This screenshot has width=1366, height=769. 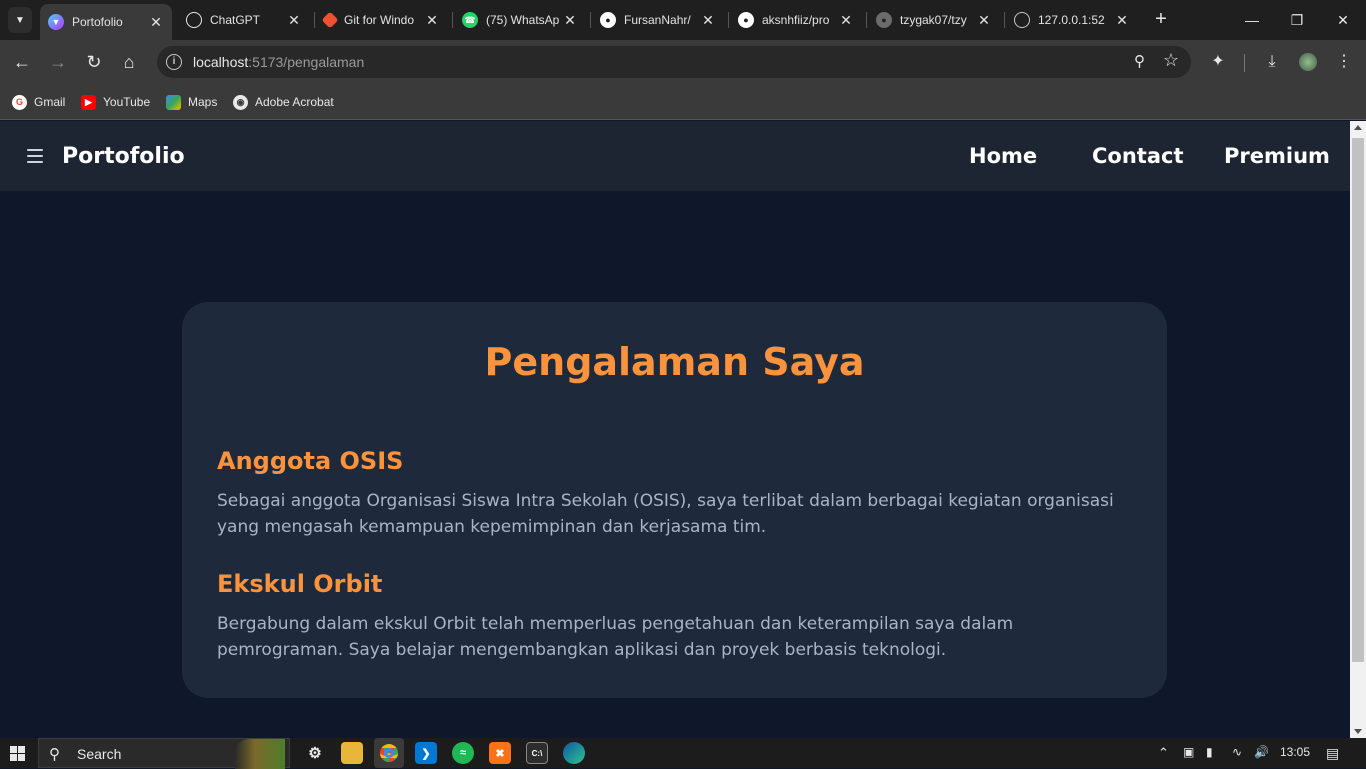 I want to click on search-highlight-image, so click(x=260, y=754).